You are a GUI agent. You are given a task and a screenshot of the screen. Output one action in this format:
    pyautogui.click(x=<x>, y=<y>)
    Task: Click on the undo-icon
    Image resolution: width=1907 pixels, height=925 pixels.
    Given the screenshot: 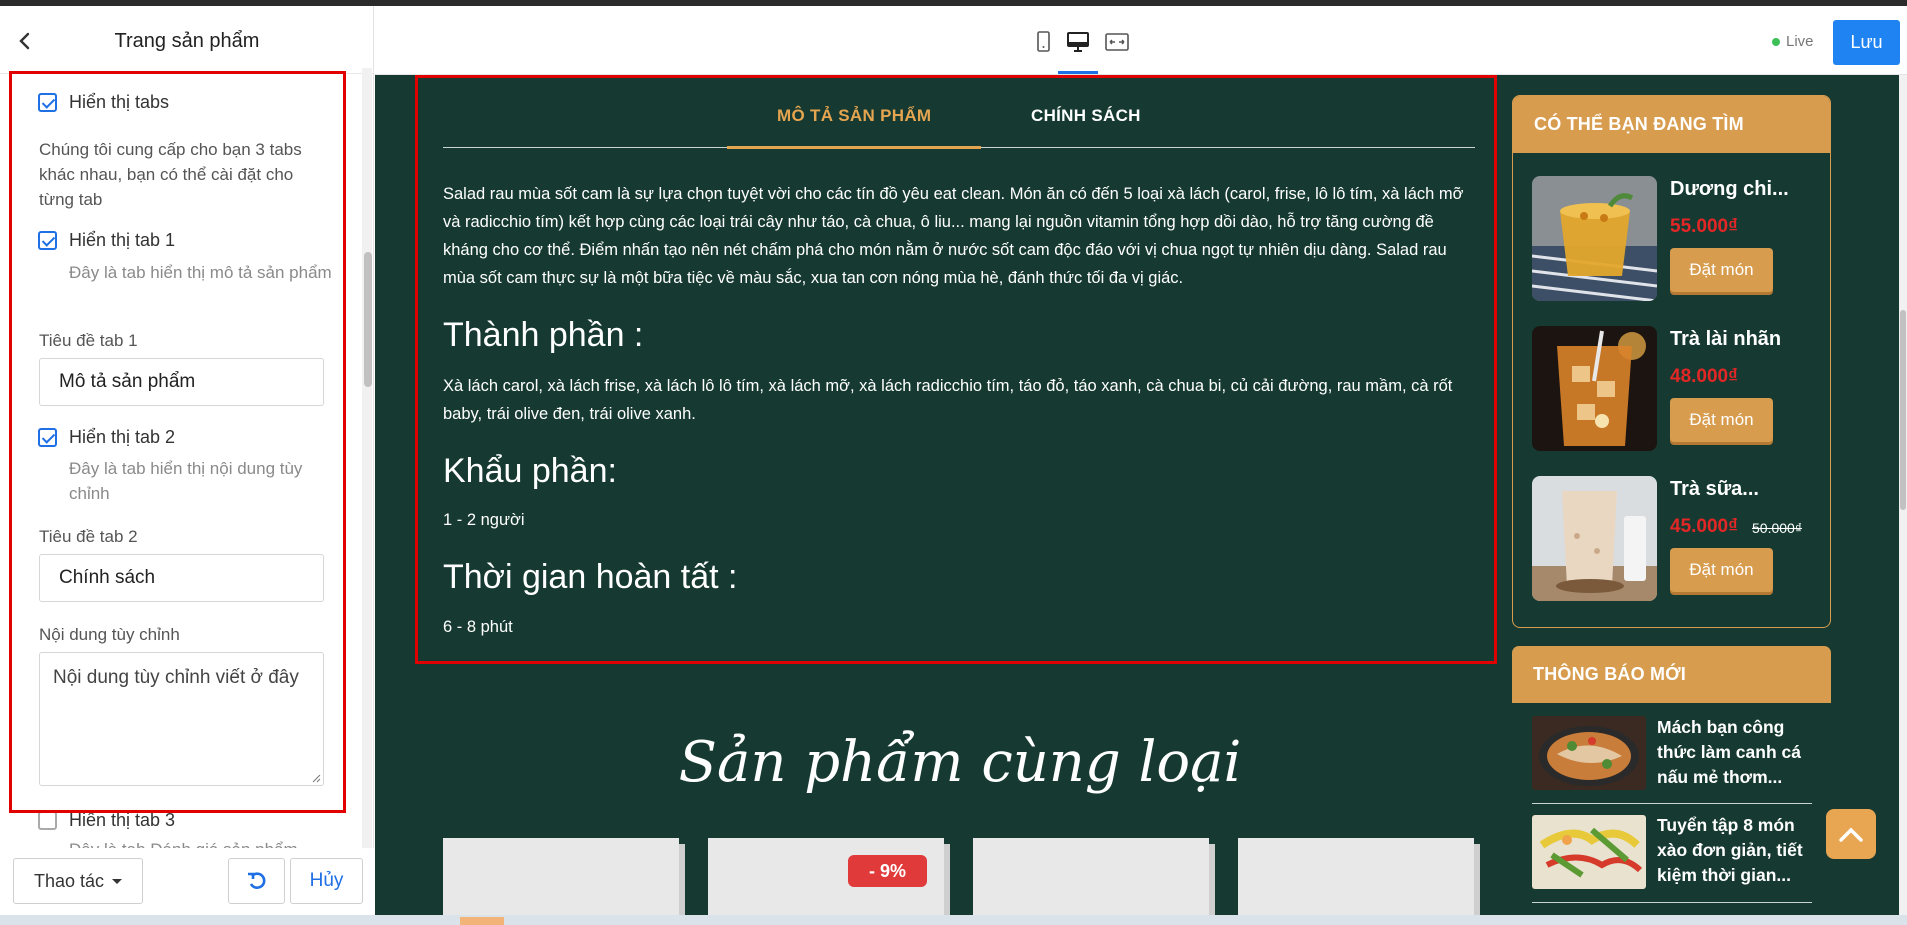 What is the action you would take?
    pyautogui.click(x=256, y=880)
    